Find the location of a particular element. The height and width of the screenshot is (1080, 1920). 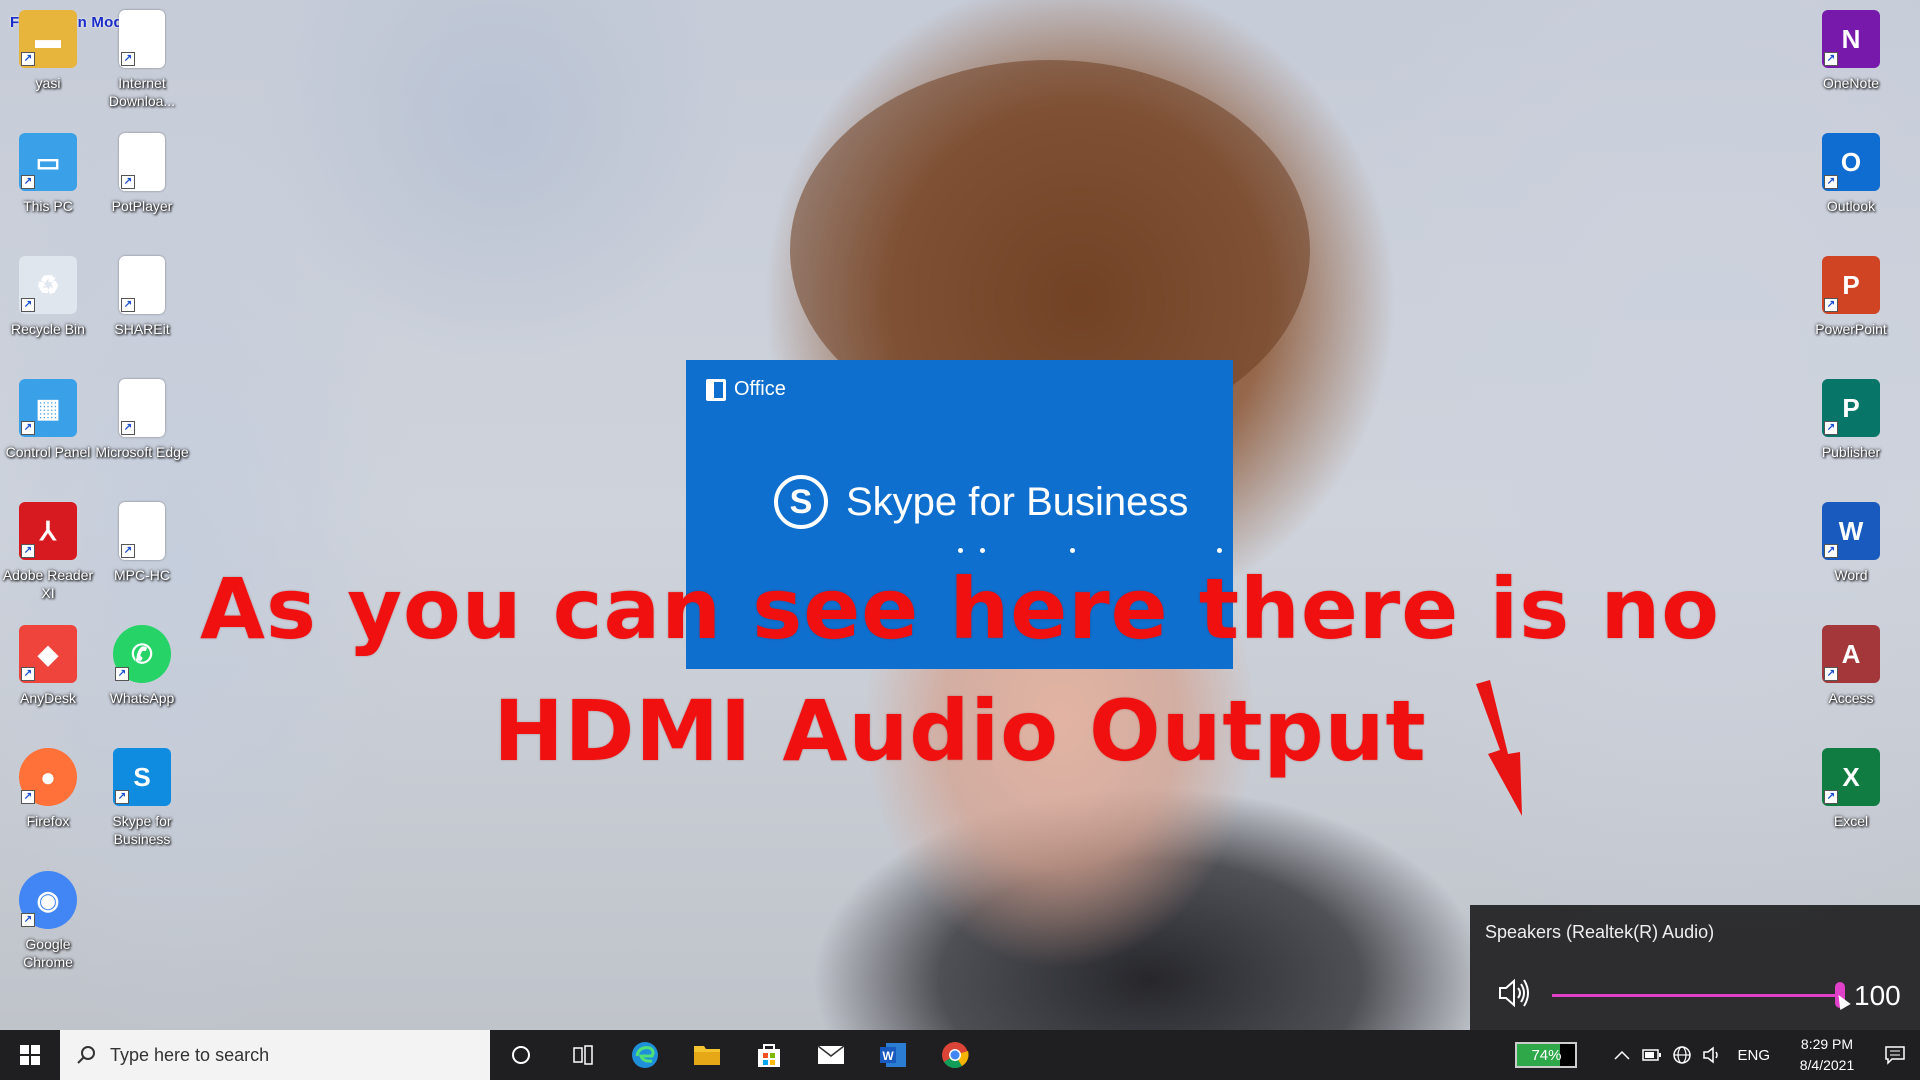

desktop-icon: N ↗ OneNote is located at coordinates (1851, 51).